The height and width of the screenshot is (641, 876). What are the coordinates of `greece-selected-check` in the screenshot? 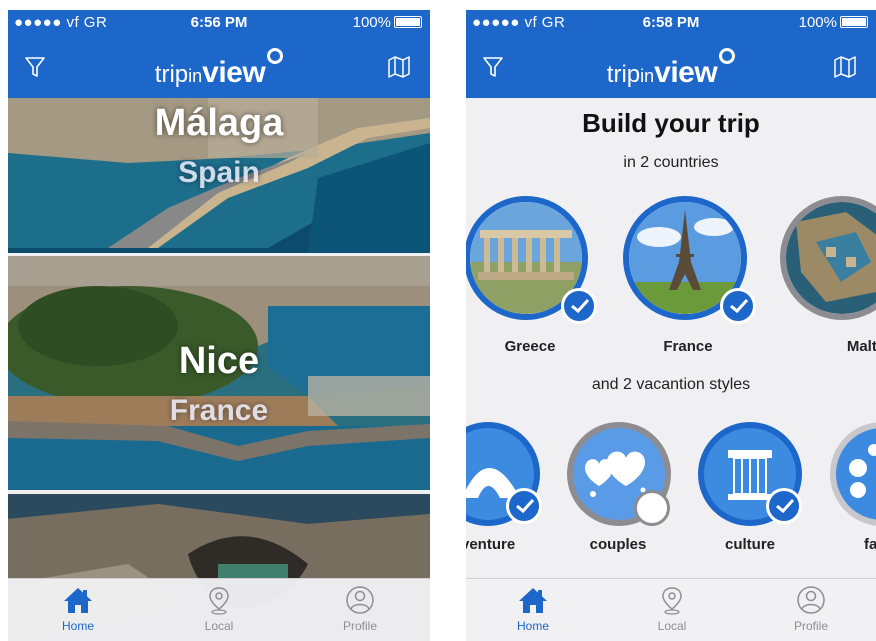 It's located at (579, 306).